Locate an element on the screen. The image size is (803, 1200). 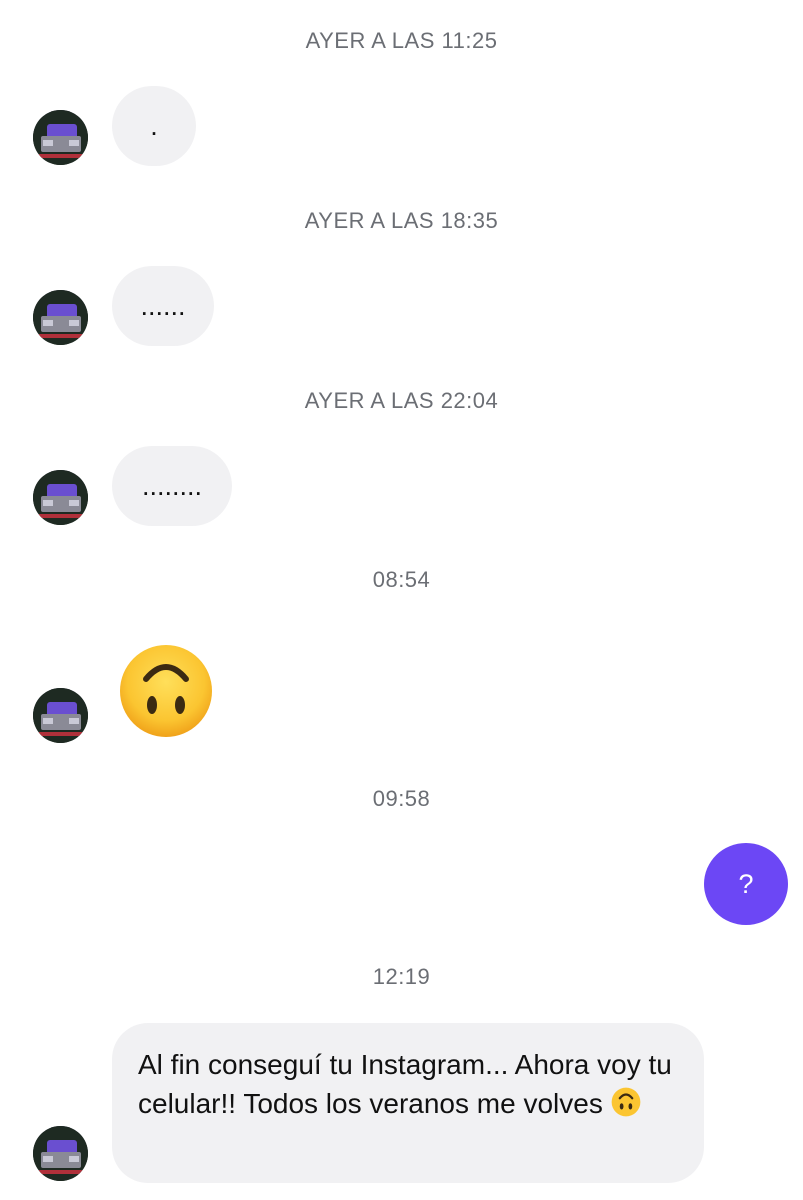
message-bubble: . is located at coordinates (154, 126).